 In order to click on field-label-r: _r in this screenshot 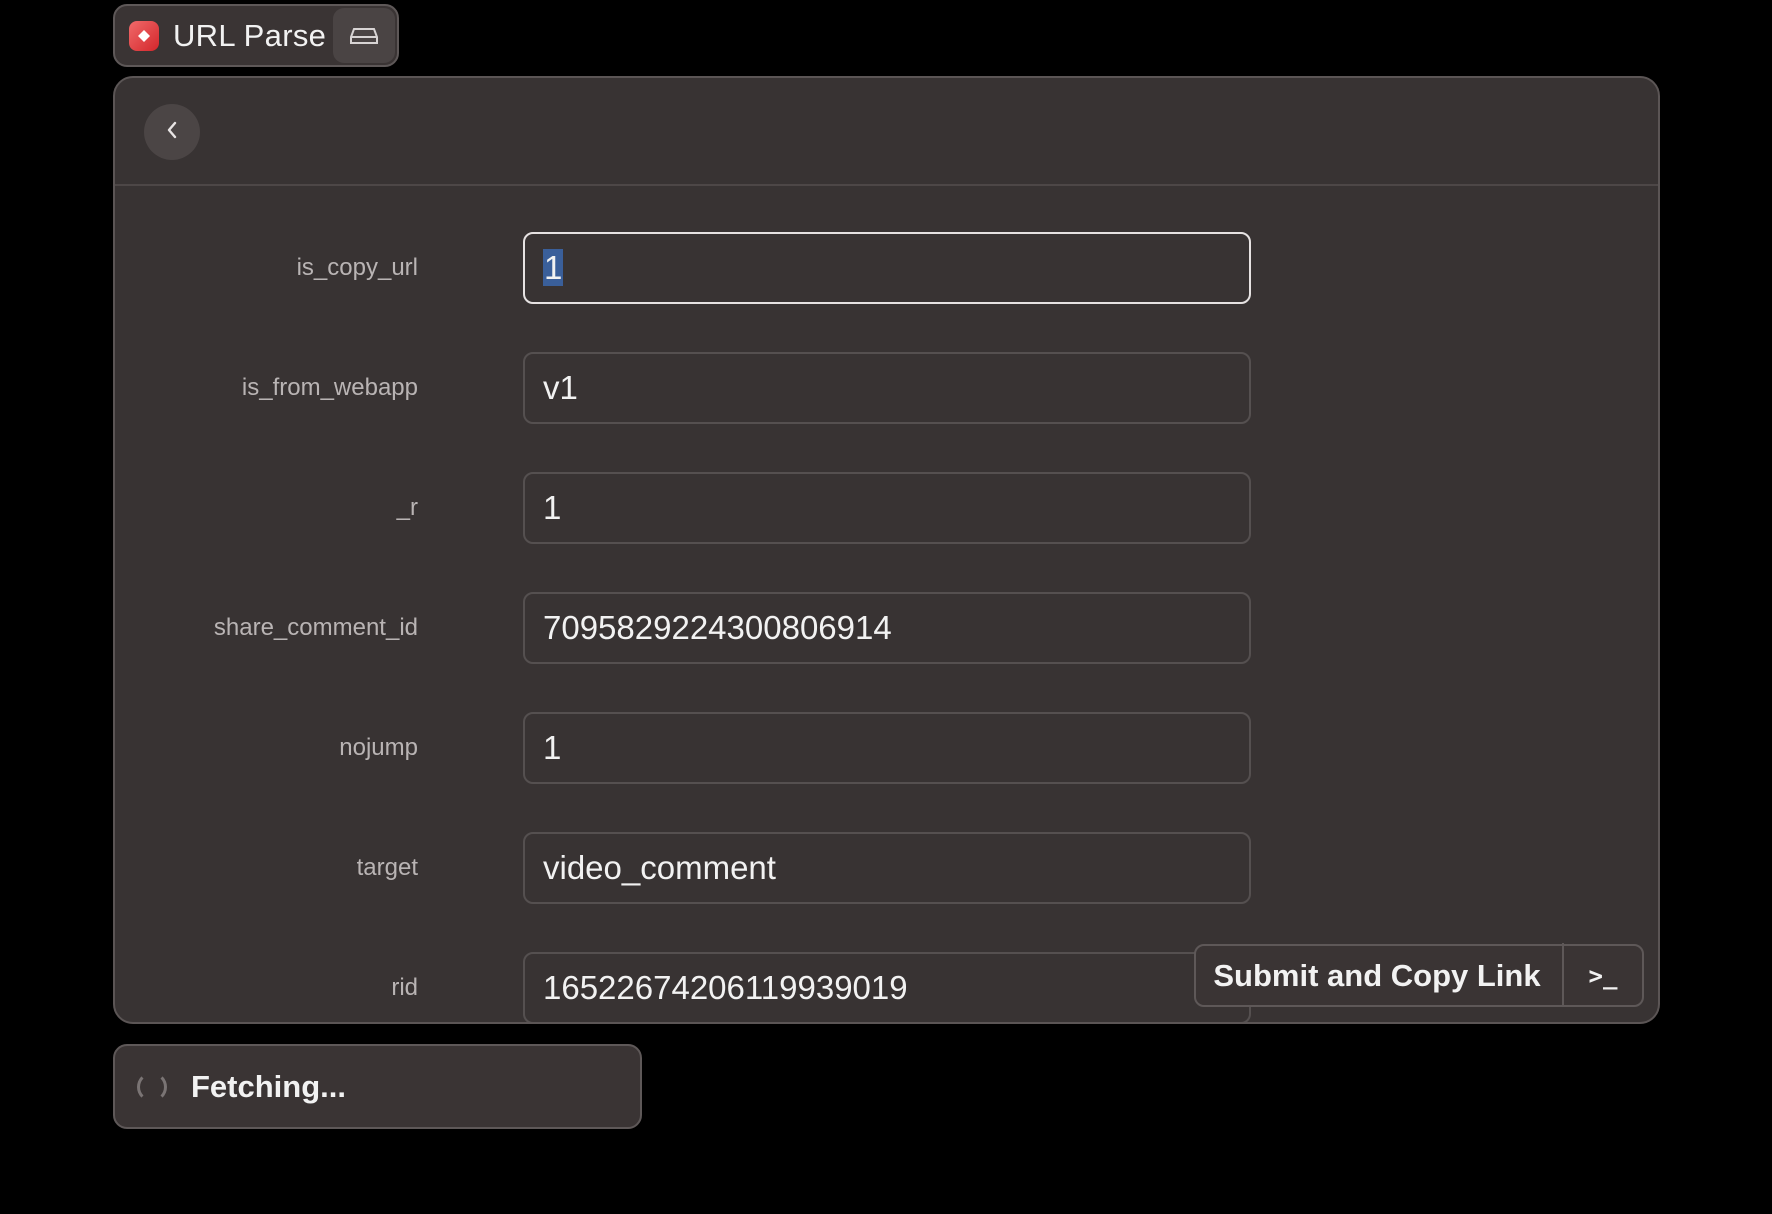, I will do `click(407, 507)`.